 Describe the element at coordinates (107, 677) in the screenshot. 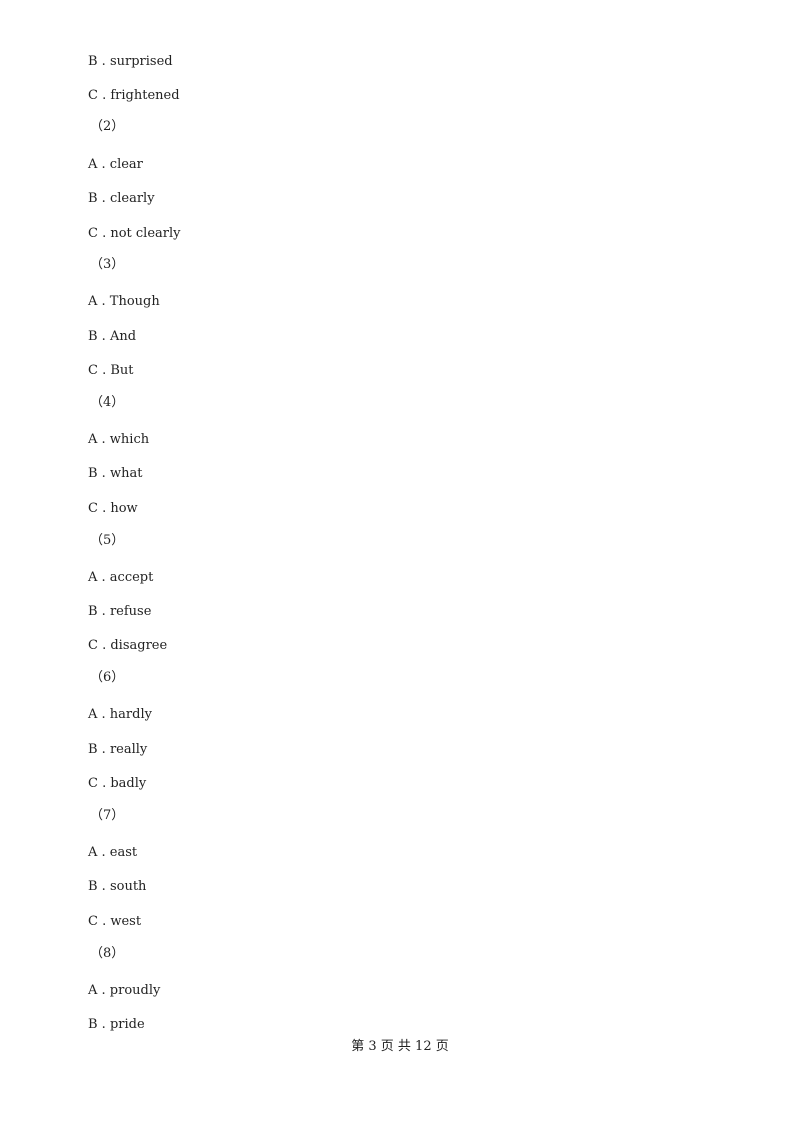

I see `question-number: （6）` at that location.